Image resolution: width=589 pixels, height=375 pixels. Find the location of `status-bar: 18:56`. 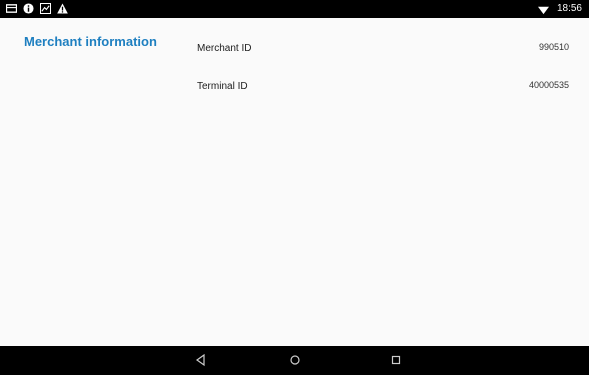

status-bar: 18:56 is located at coordinates (294, 9).